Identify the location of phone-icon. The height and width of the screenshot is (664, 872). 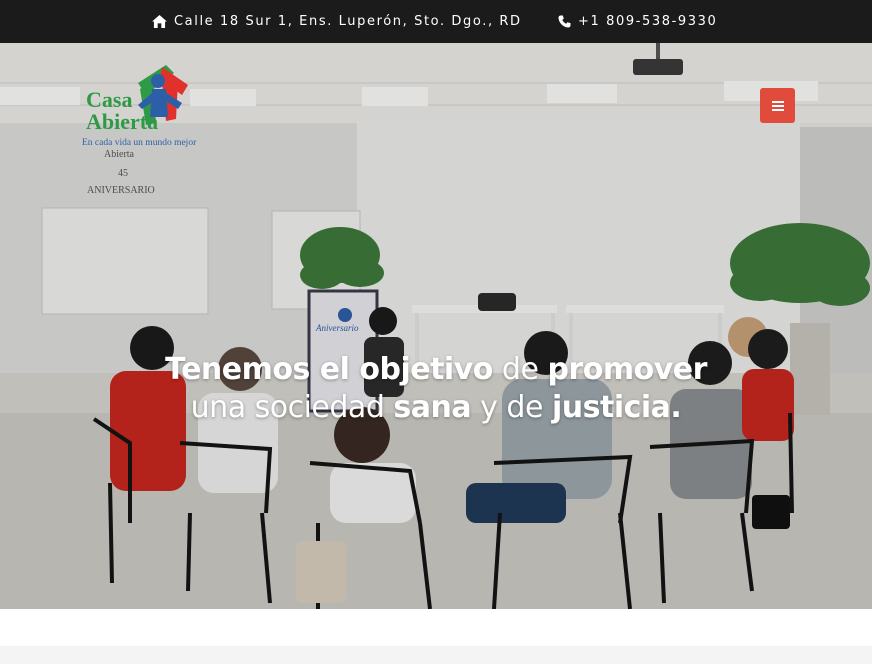
(564, 21).